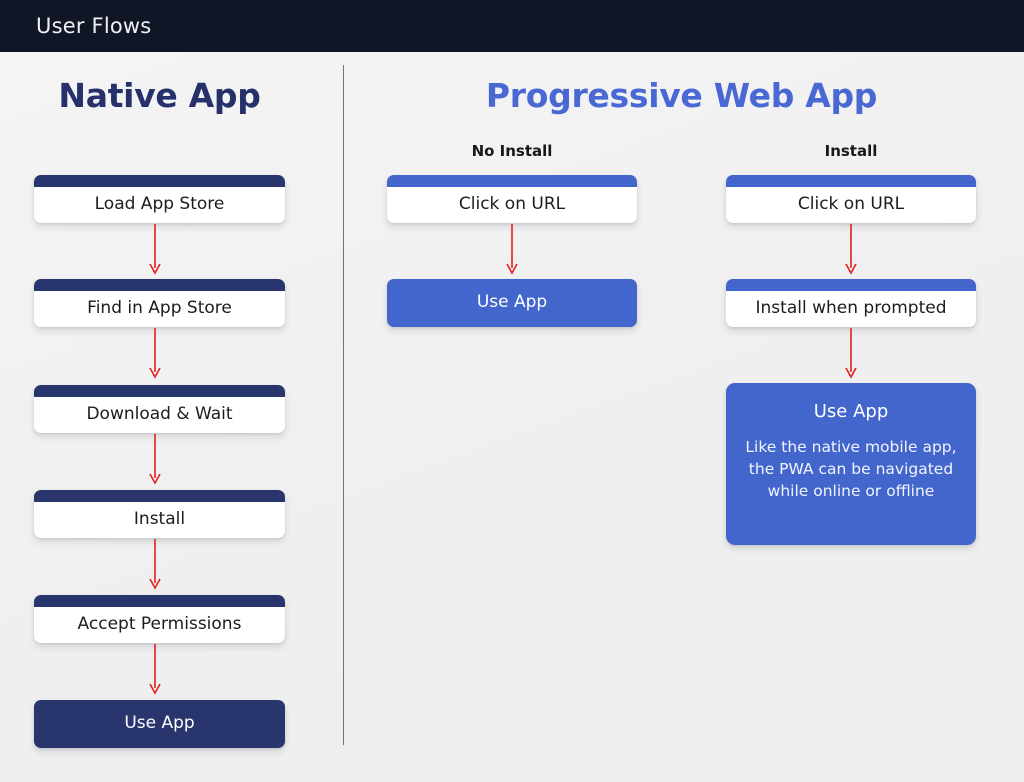 The height and width of the screenshot is (782, 1024). What do you see at coordinates (159, 519) in the screenshot?
I see `flow-node-label: Install` at bounding box center [159, 519].